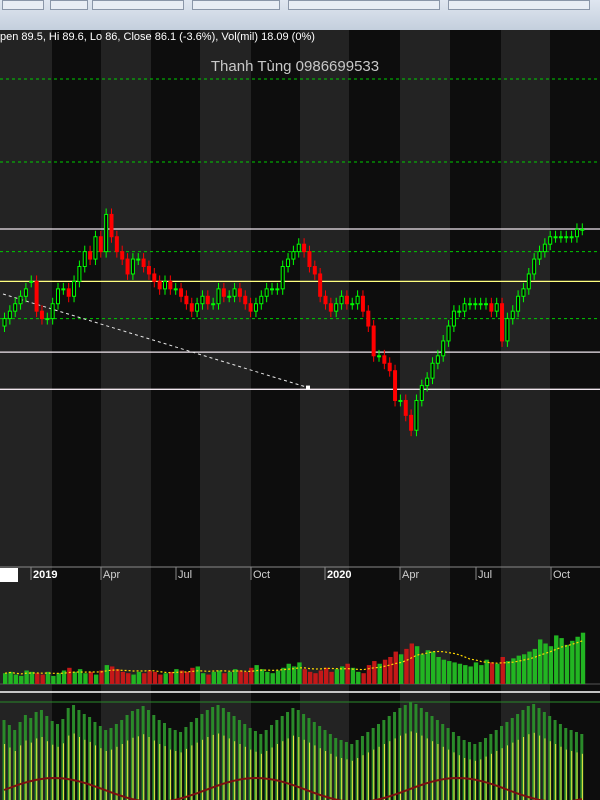 This screenshot has height=800, width=600. I want to click on x-tick-label: Oct, so click(561, 575).